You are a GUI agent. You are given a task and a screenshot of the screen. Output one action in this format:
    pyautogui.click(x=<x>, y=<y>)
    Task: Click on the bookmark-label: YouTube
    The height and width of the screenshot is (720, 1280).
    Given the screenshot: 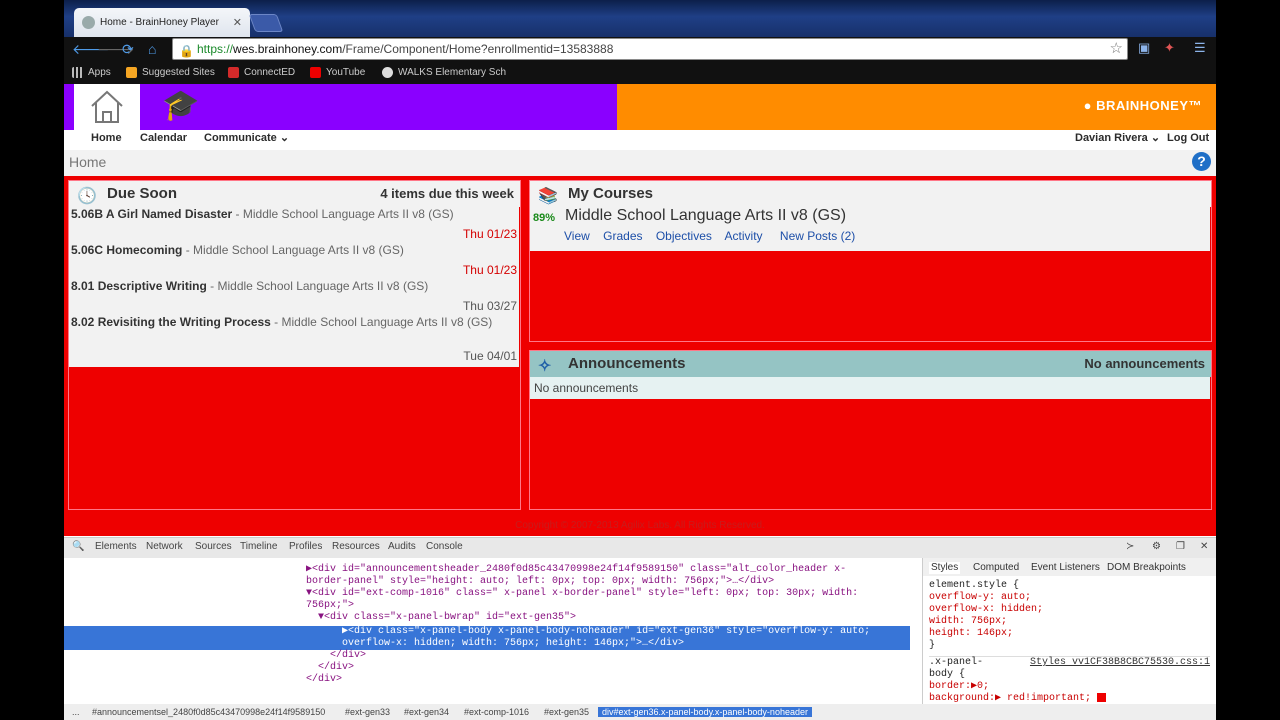 What is the action you would take?
    pyautogui.click(x=346, y=72)
    